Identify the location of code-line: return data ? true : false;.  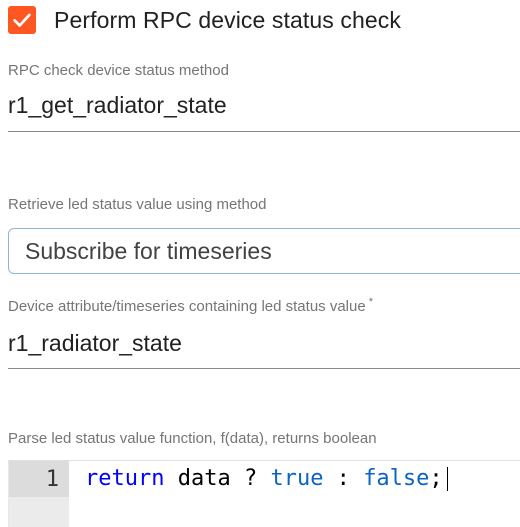
(266, 478).